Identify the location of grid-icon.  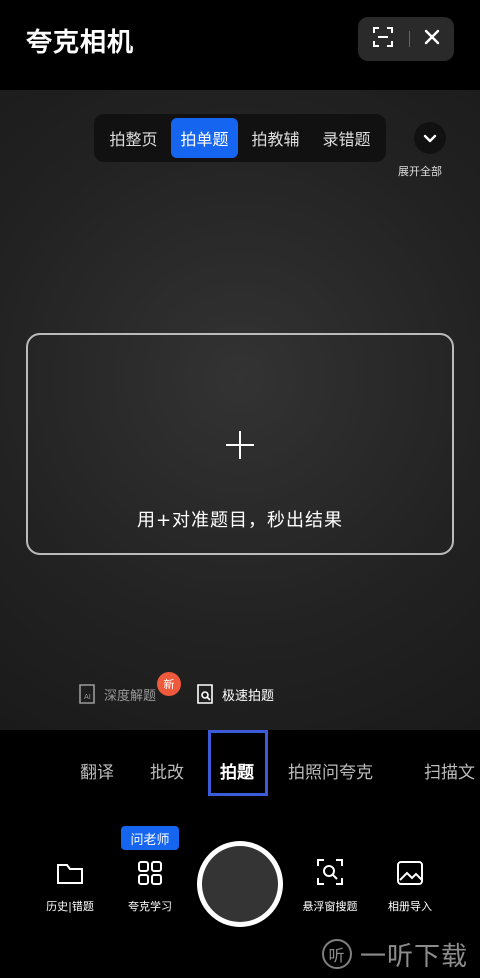
(150, 873).